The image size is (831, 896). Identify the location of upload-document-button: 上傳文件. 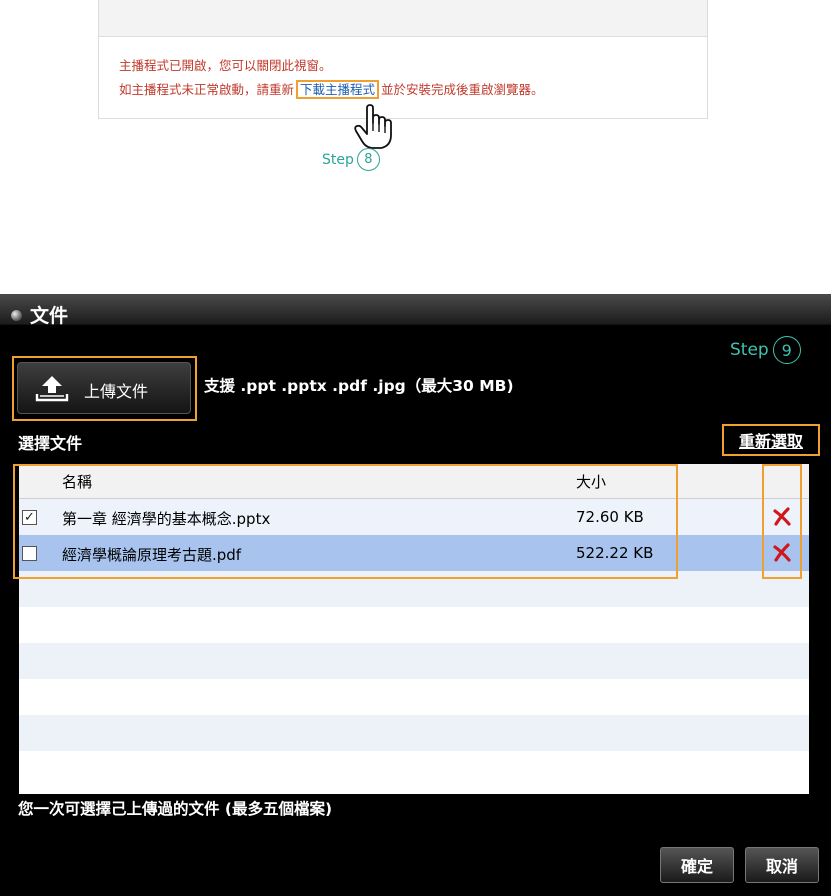
(104, 388).